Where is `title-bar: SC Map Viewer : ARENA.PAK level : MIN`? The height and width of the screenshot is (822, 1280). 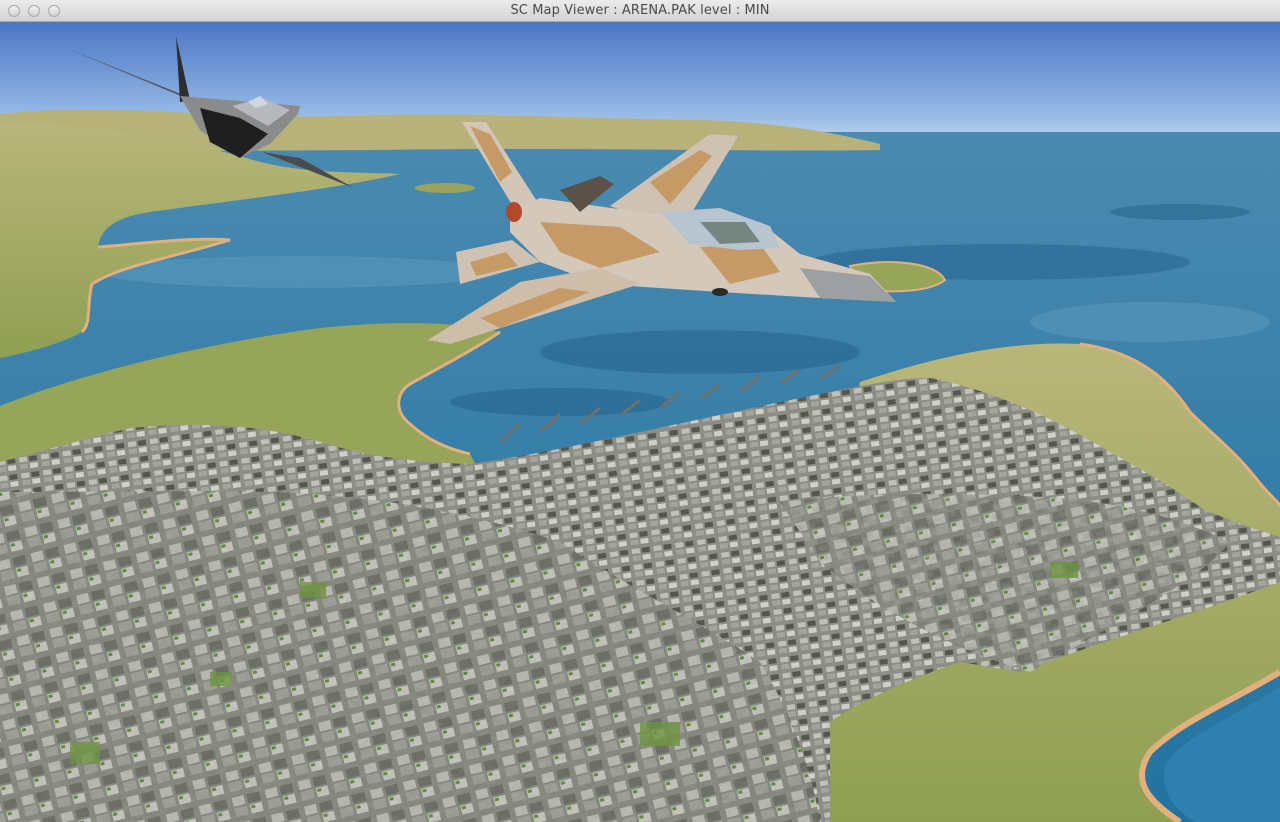 title-bar: SC Map Viewer : ARENA.PAK level : MIN is located at coordinates (640, 11).